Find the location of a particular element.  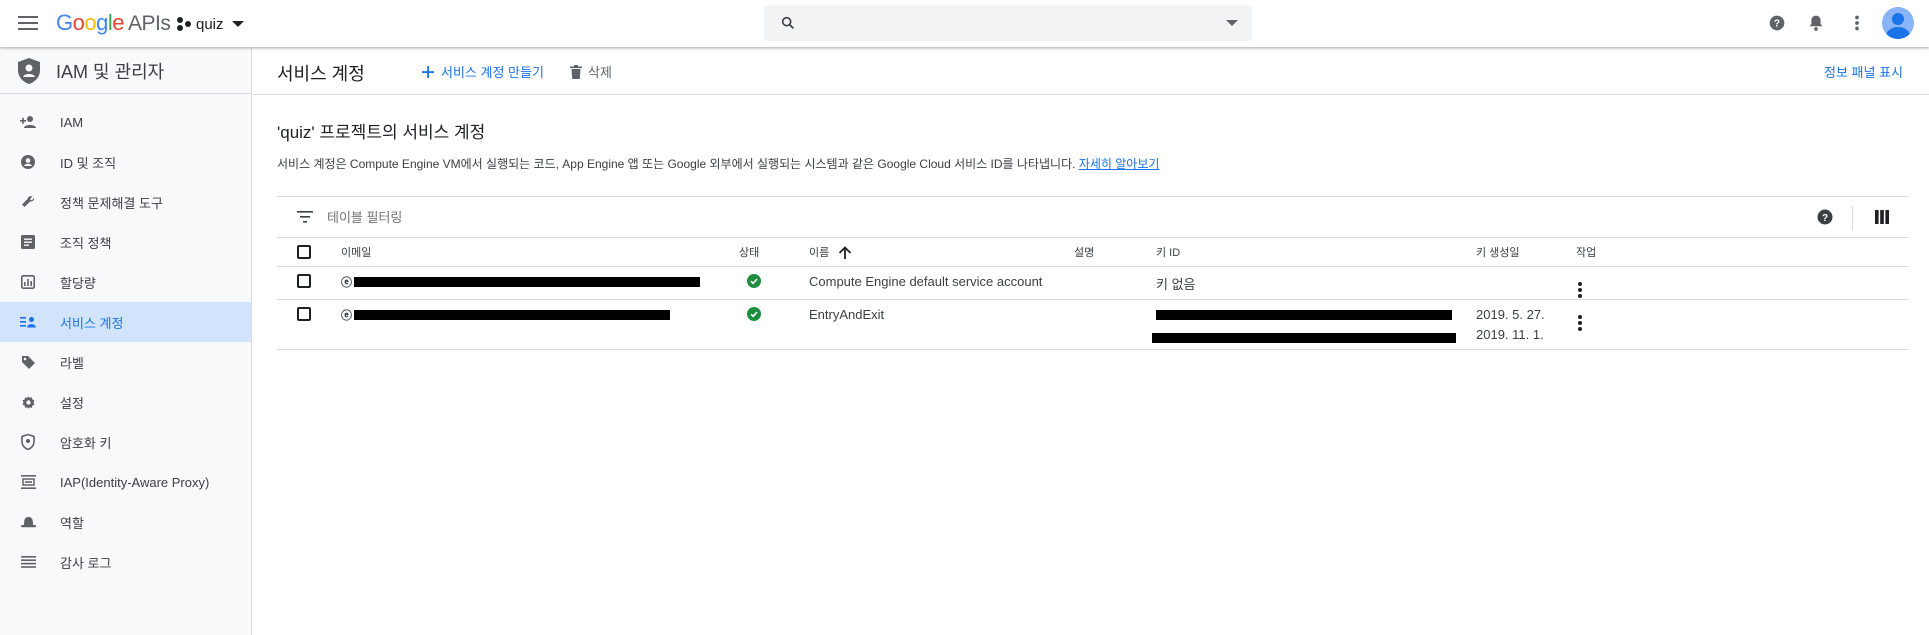

status-enabled-icon is located at coordinates (754, 313).